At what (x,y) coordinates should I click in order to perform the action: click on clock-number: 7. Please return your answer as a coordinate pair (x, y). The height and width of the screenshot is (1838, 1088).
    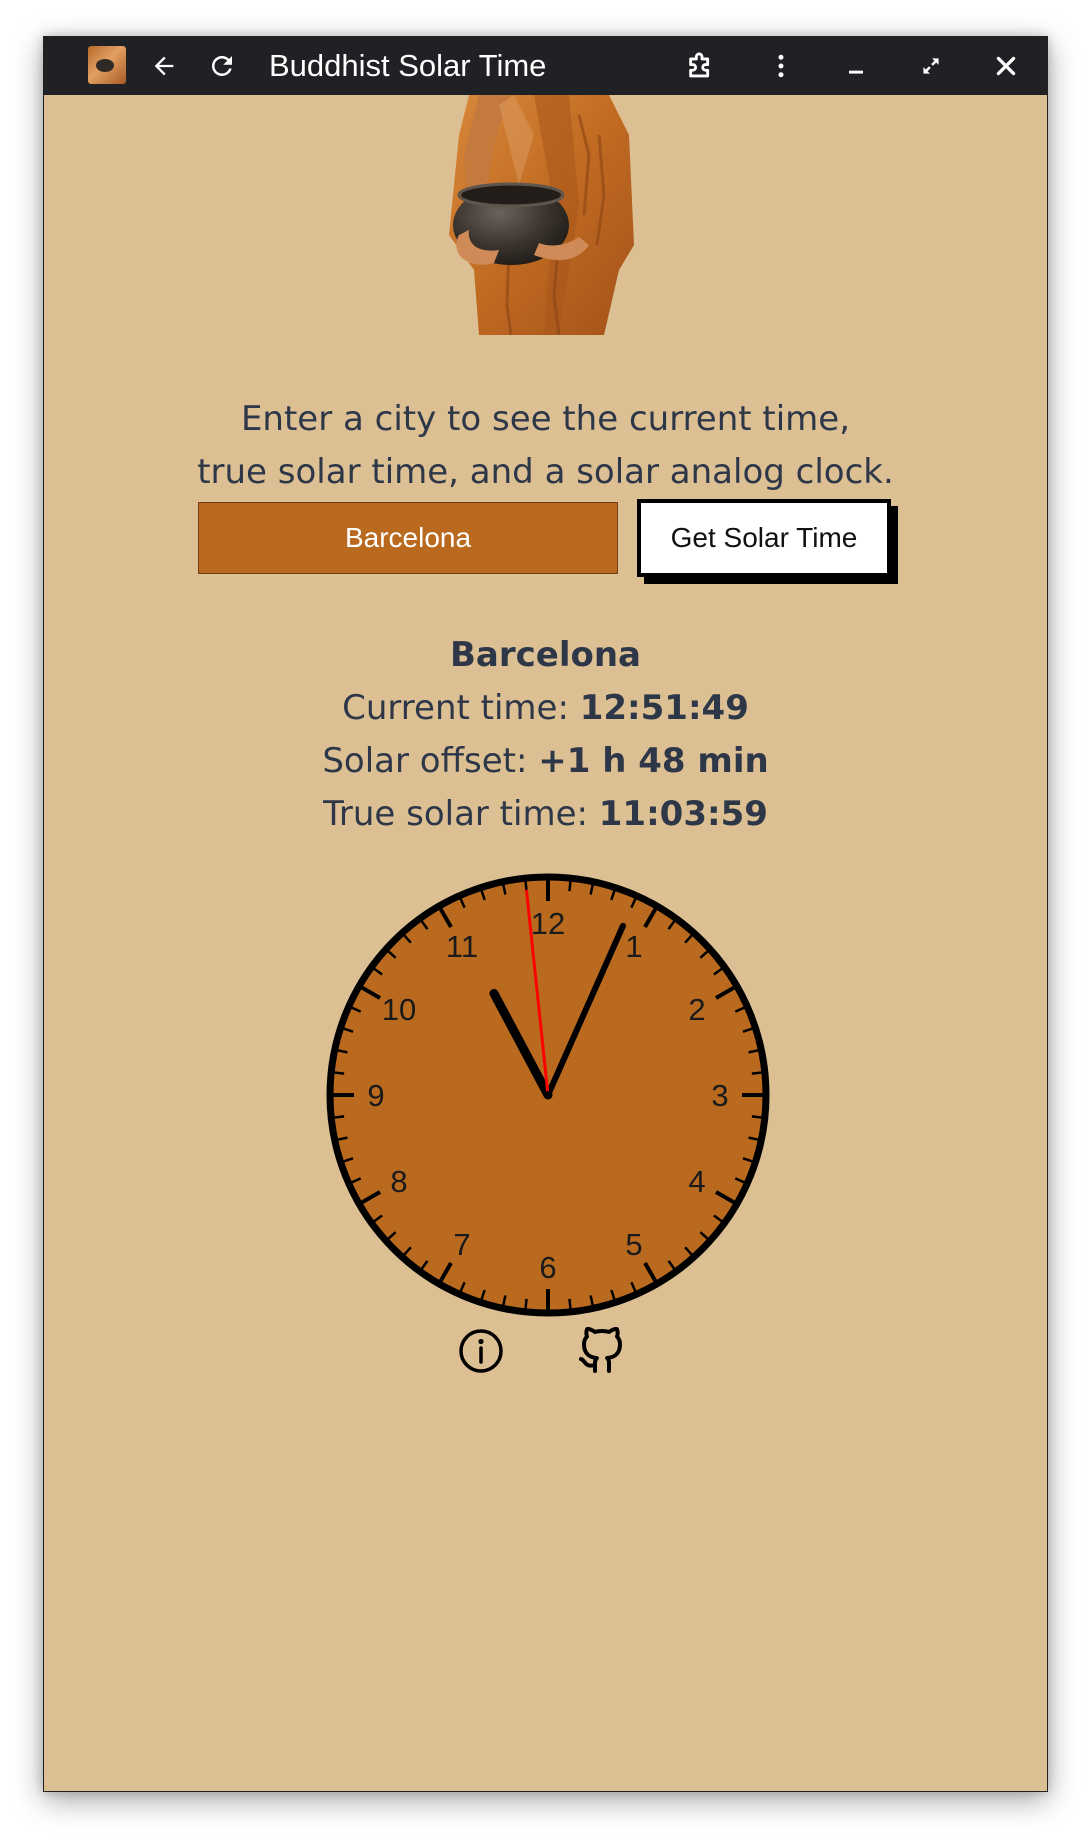
    Looking at the image, I should click on (461, 1244).